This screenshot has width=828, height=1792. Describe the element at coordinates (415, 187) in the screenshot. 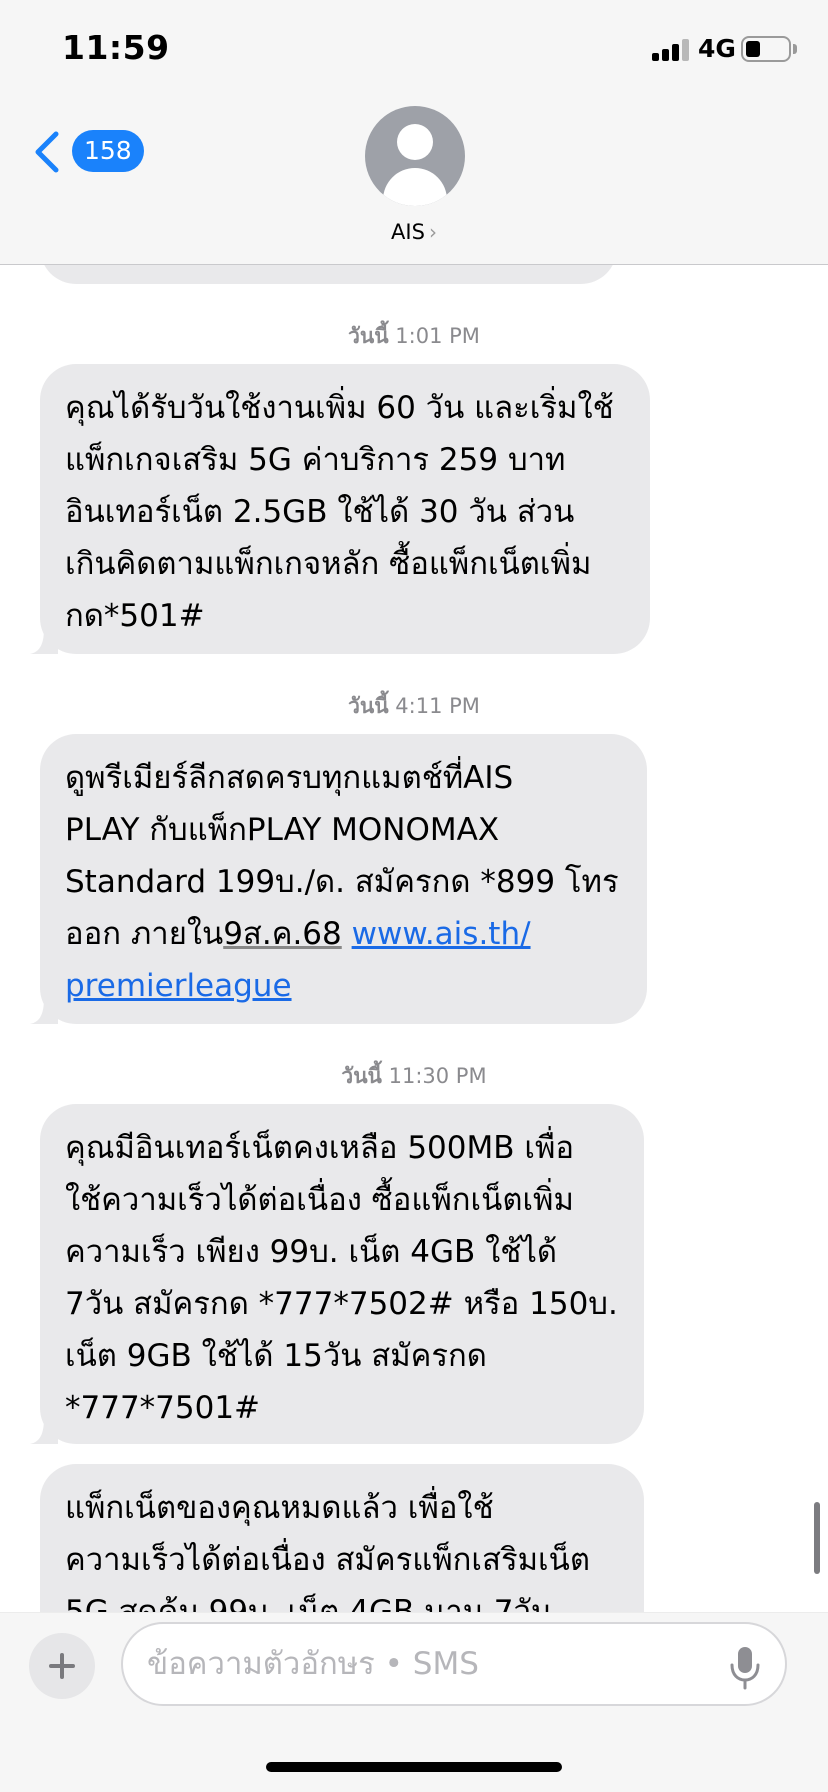

I see `person-silhouette-body` at that location.